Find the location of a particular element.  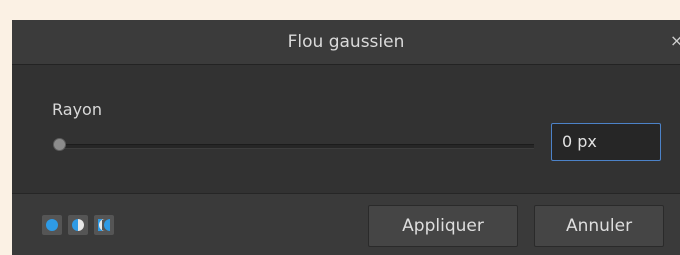

blend-mode-full-icon is located at coordinates (52, 225).